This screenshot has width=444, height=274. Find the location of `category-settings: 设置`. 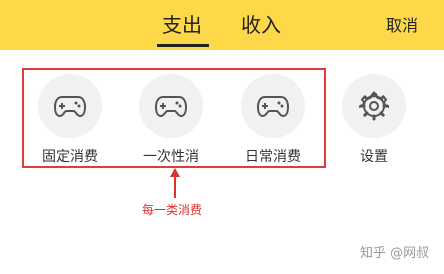

category-settings: 设置 is located at coordinates (374, 120).